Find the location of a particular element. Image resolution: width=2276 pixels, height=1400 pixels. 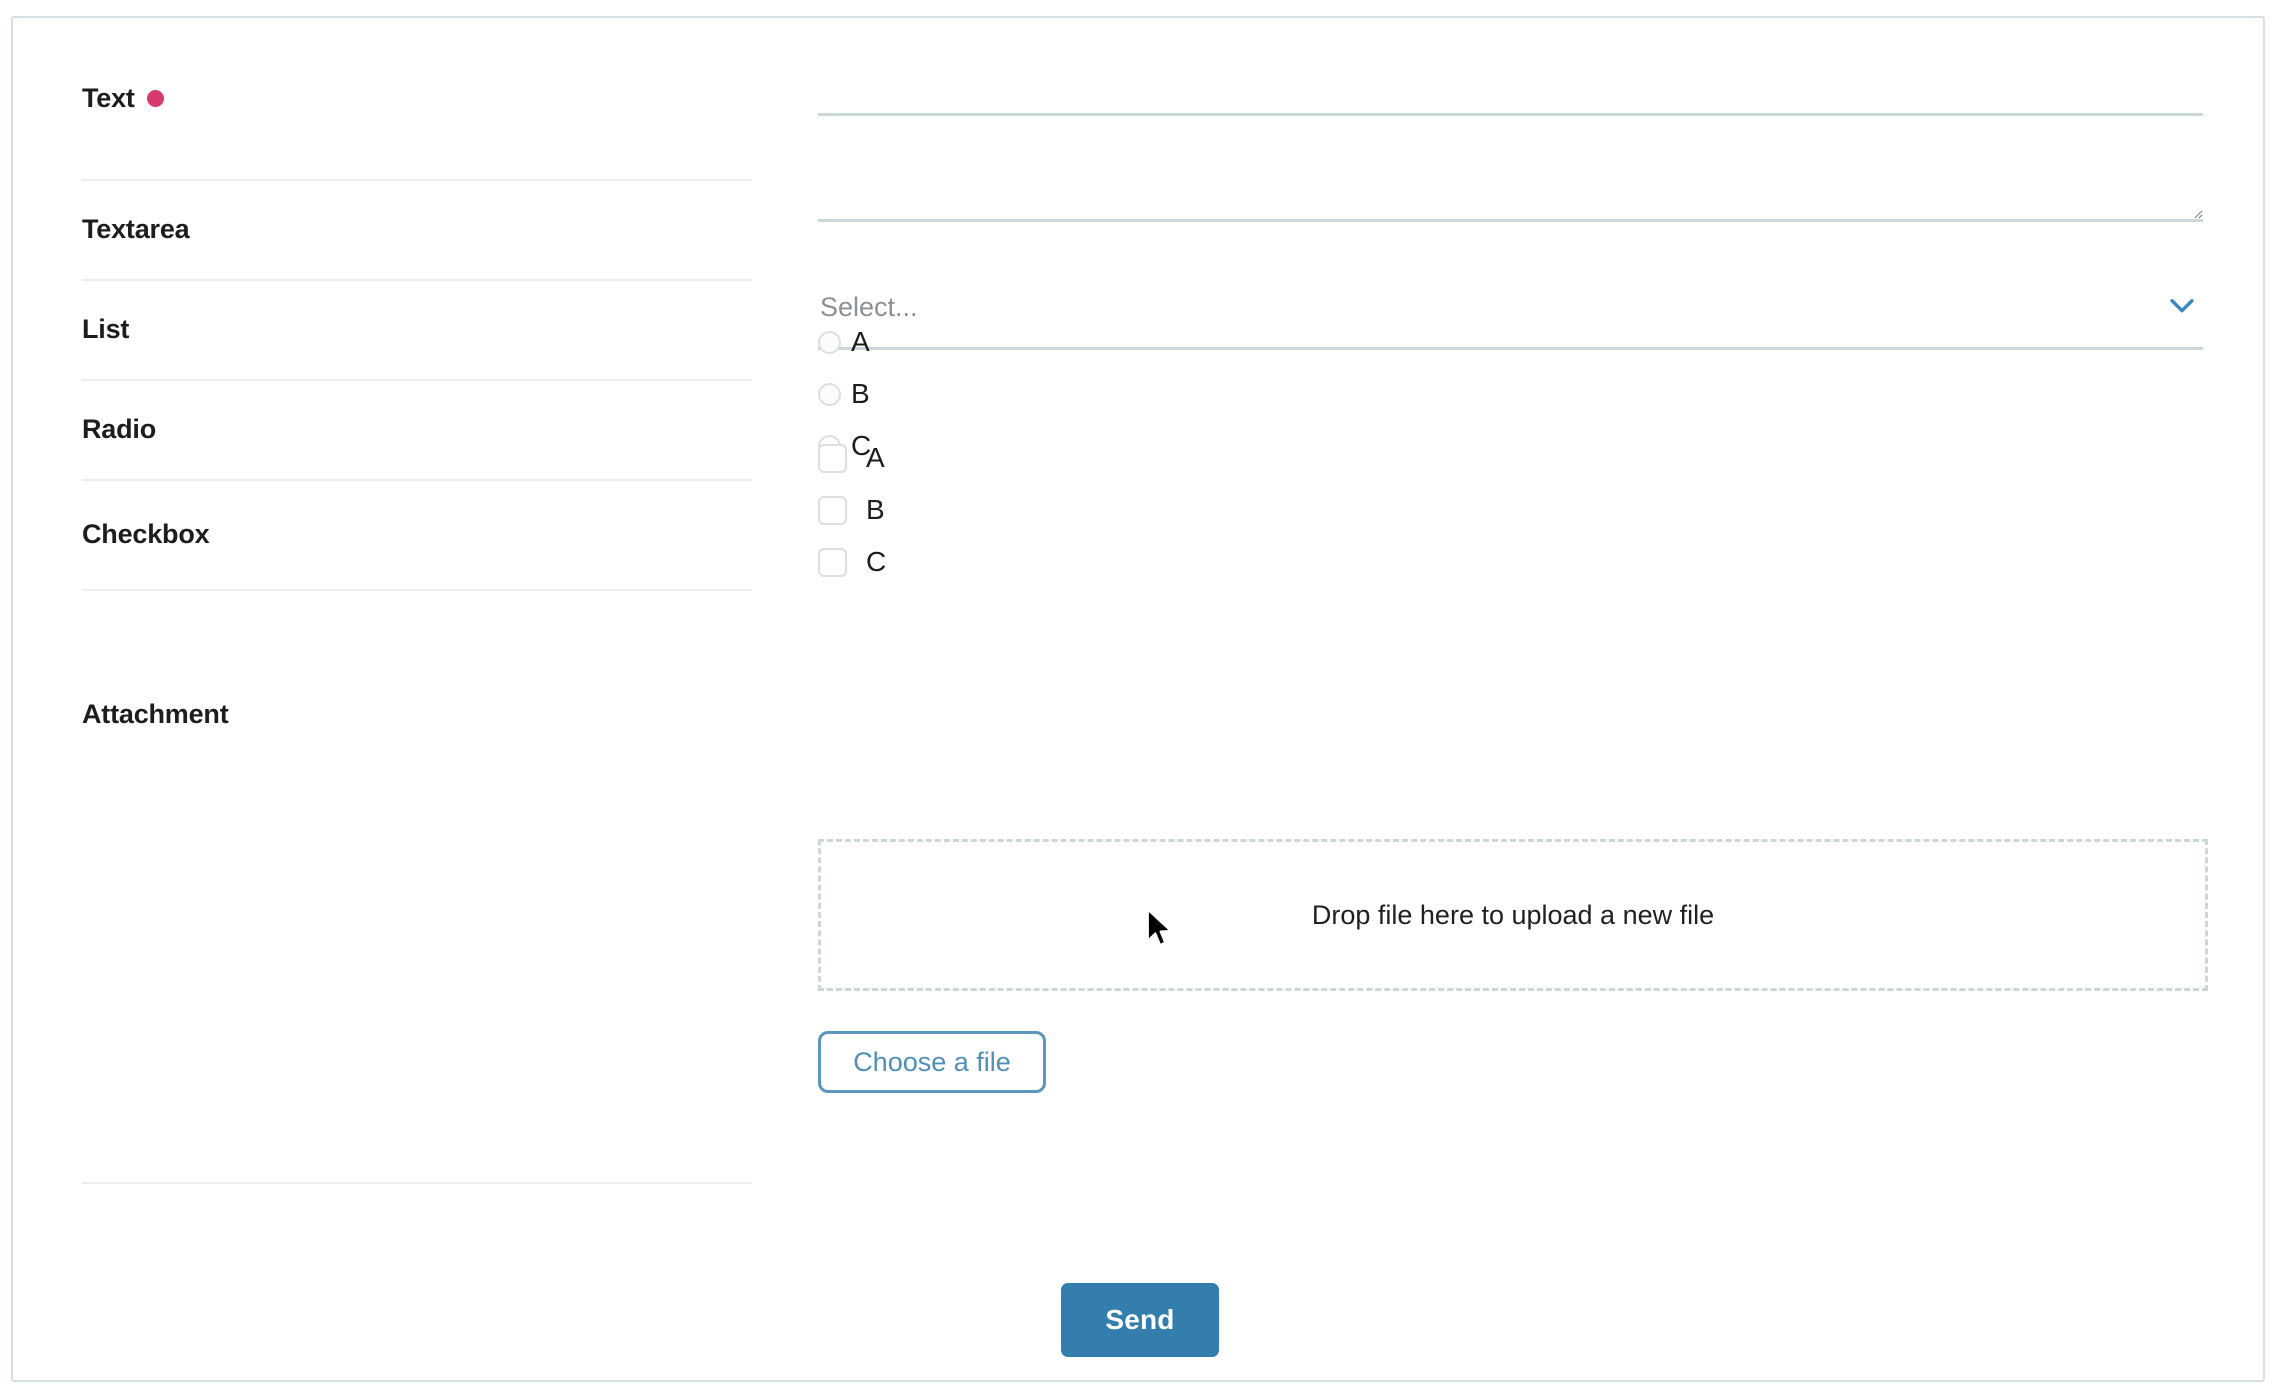

file-dropzone-label: Drop file here to upload a new file is located at coordinates (1513, 914).